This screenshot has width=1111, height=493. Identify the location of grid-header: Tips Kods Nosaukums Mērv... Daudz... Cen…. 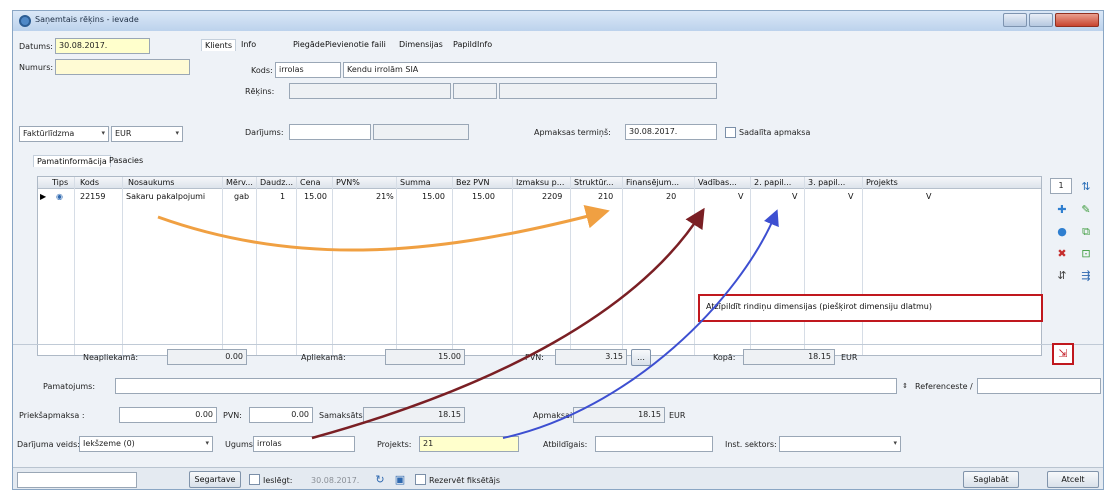
(539, 183).